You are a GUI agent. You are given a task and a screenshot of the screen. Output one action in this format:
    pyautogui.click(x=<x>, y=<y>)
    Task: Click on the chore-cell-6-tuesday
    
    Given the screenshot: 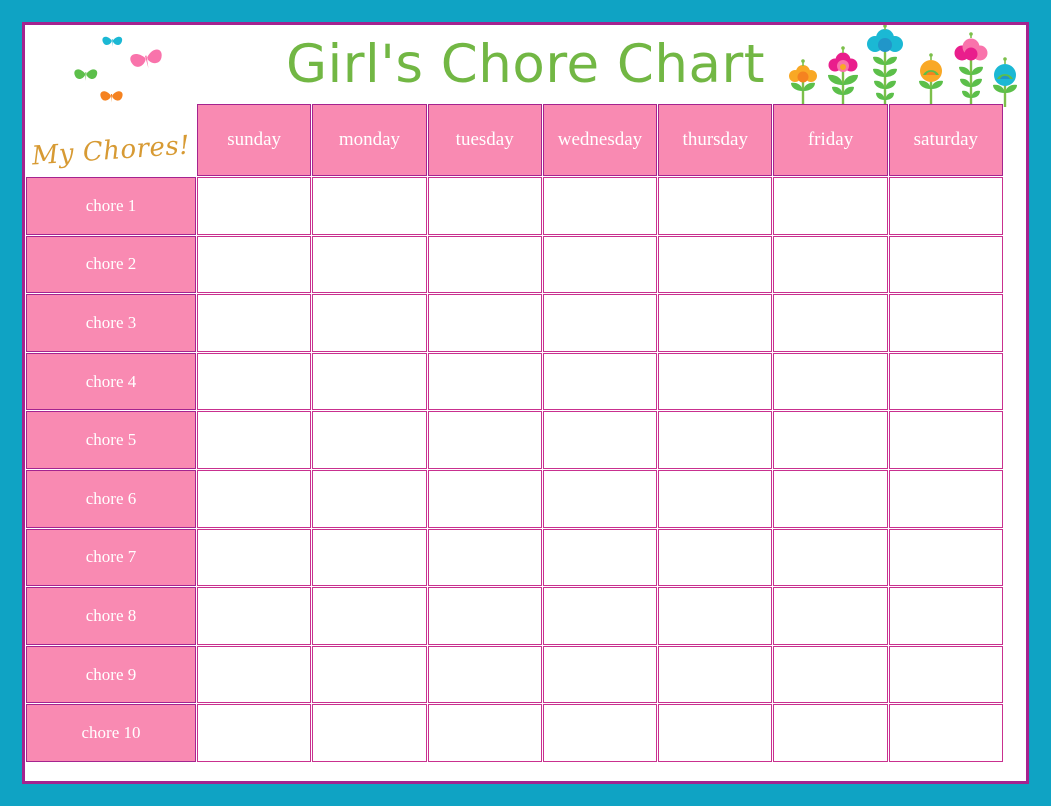 What is the action you would take?
    pyautogui.click(x=484, y=498)
    